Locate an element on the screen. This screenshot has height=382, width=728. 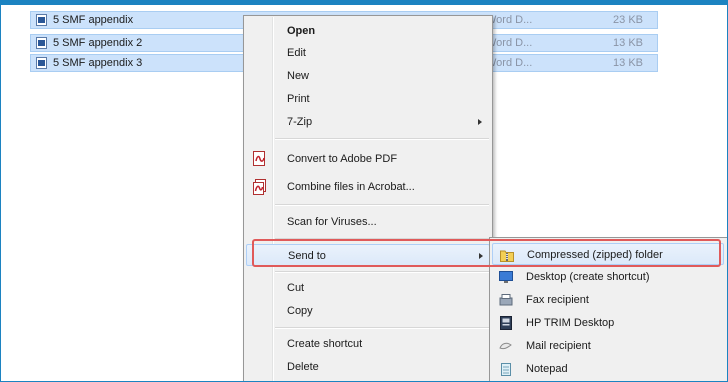
submenu-item-desktop: Desktop (create shortcut) is located at coordinates (608, 277).